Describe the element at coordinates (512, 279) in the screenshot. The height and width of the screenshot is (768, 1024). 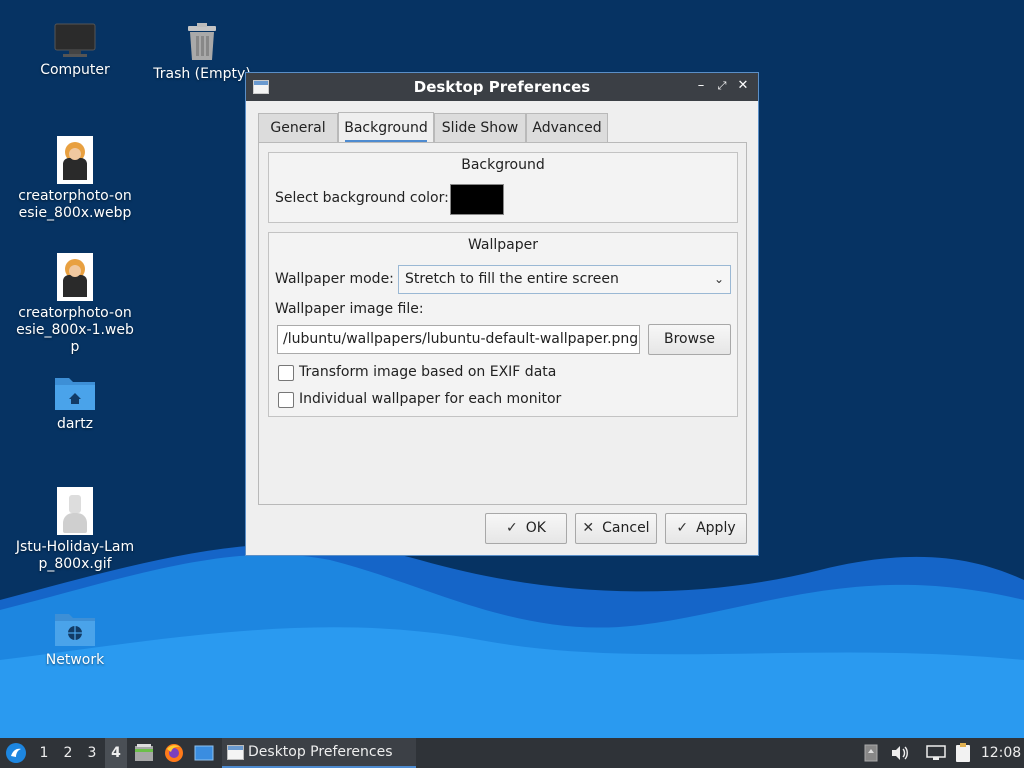
I see `wallpaper-mode-value: Stretch to fill the entire screen` at that location.